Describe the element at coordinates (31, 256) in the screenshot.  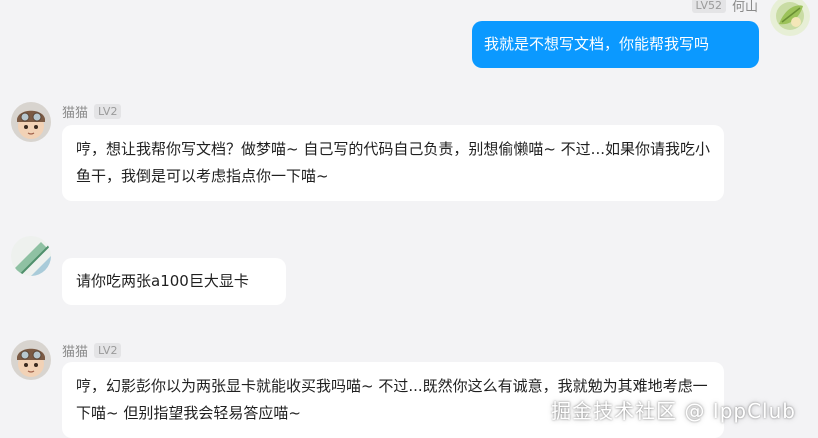
I see `diagonal-stripe-avatar` at that location.